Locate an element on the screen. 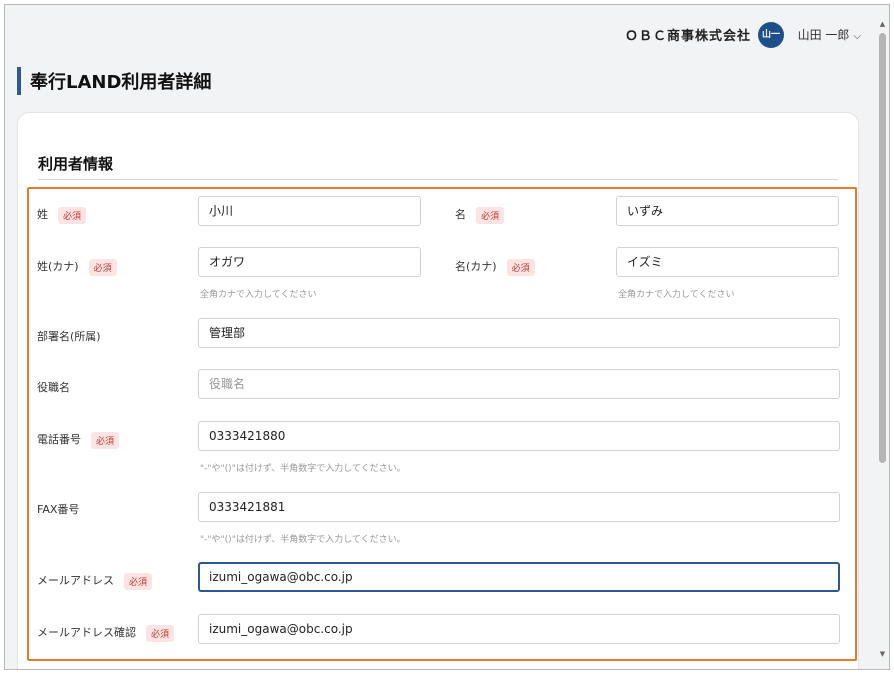 The width and height of the screenshot is (894, 674). phone-hint: "-"や"()"は付けず、半角数字で入力してください。 is located at coordinates (303, 469).